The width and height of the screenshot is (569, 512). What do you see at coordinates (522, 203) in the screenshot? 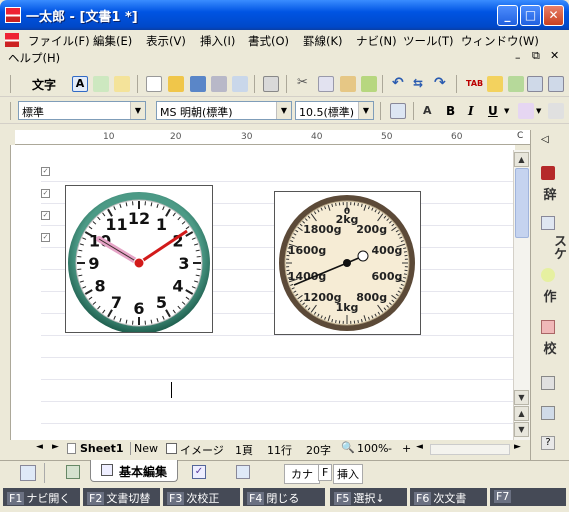
I see `scroll-thumb` at bounding box center [522, 203].